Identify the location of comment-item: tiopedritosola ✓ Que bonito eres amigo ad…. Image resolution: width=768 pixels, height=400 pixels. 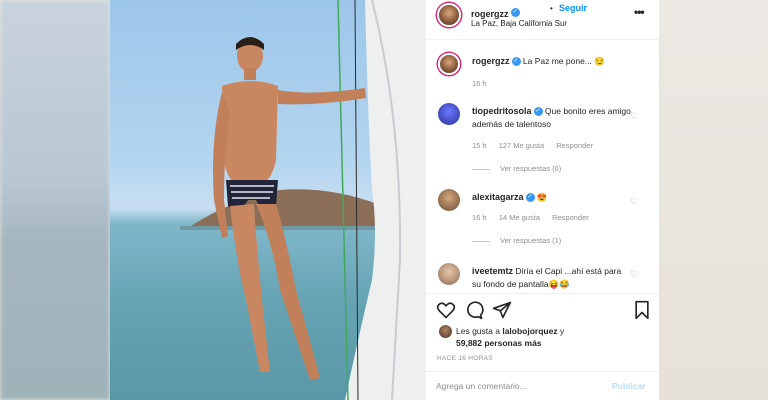
(543, 143).